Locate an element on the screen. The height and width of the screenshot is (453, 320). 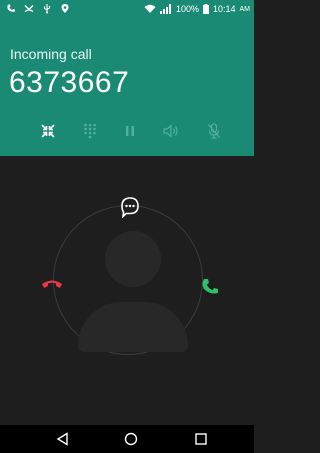
home-icon is located at coordinates (131, 439).